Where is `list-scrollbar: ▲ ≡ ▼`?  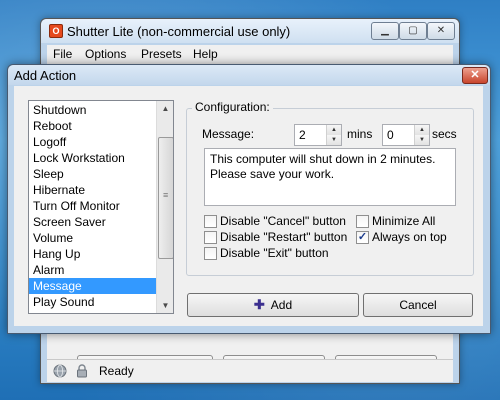
list-scrollbar: ▲ ≡ ▼ is located at coordinates (164, 207).